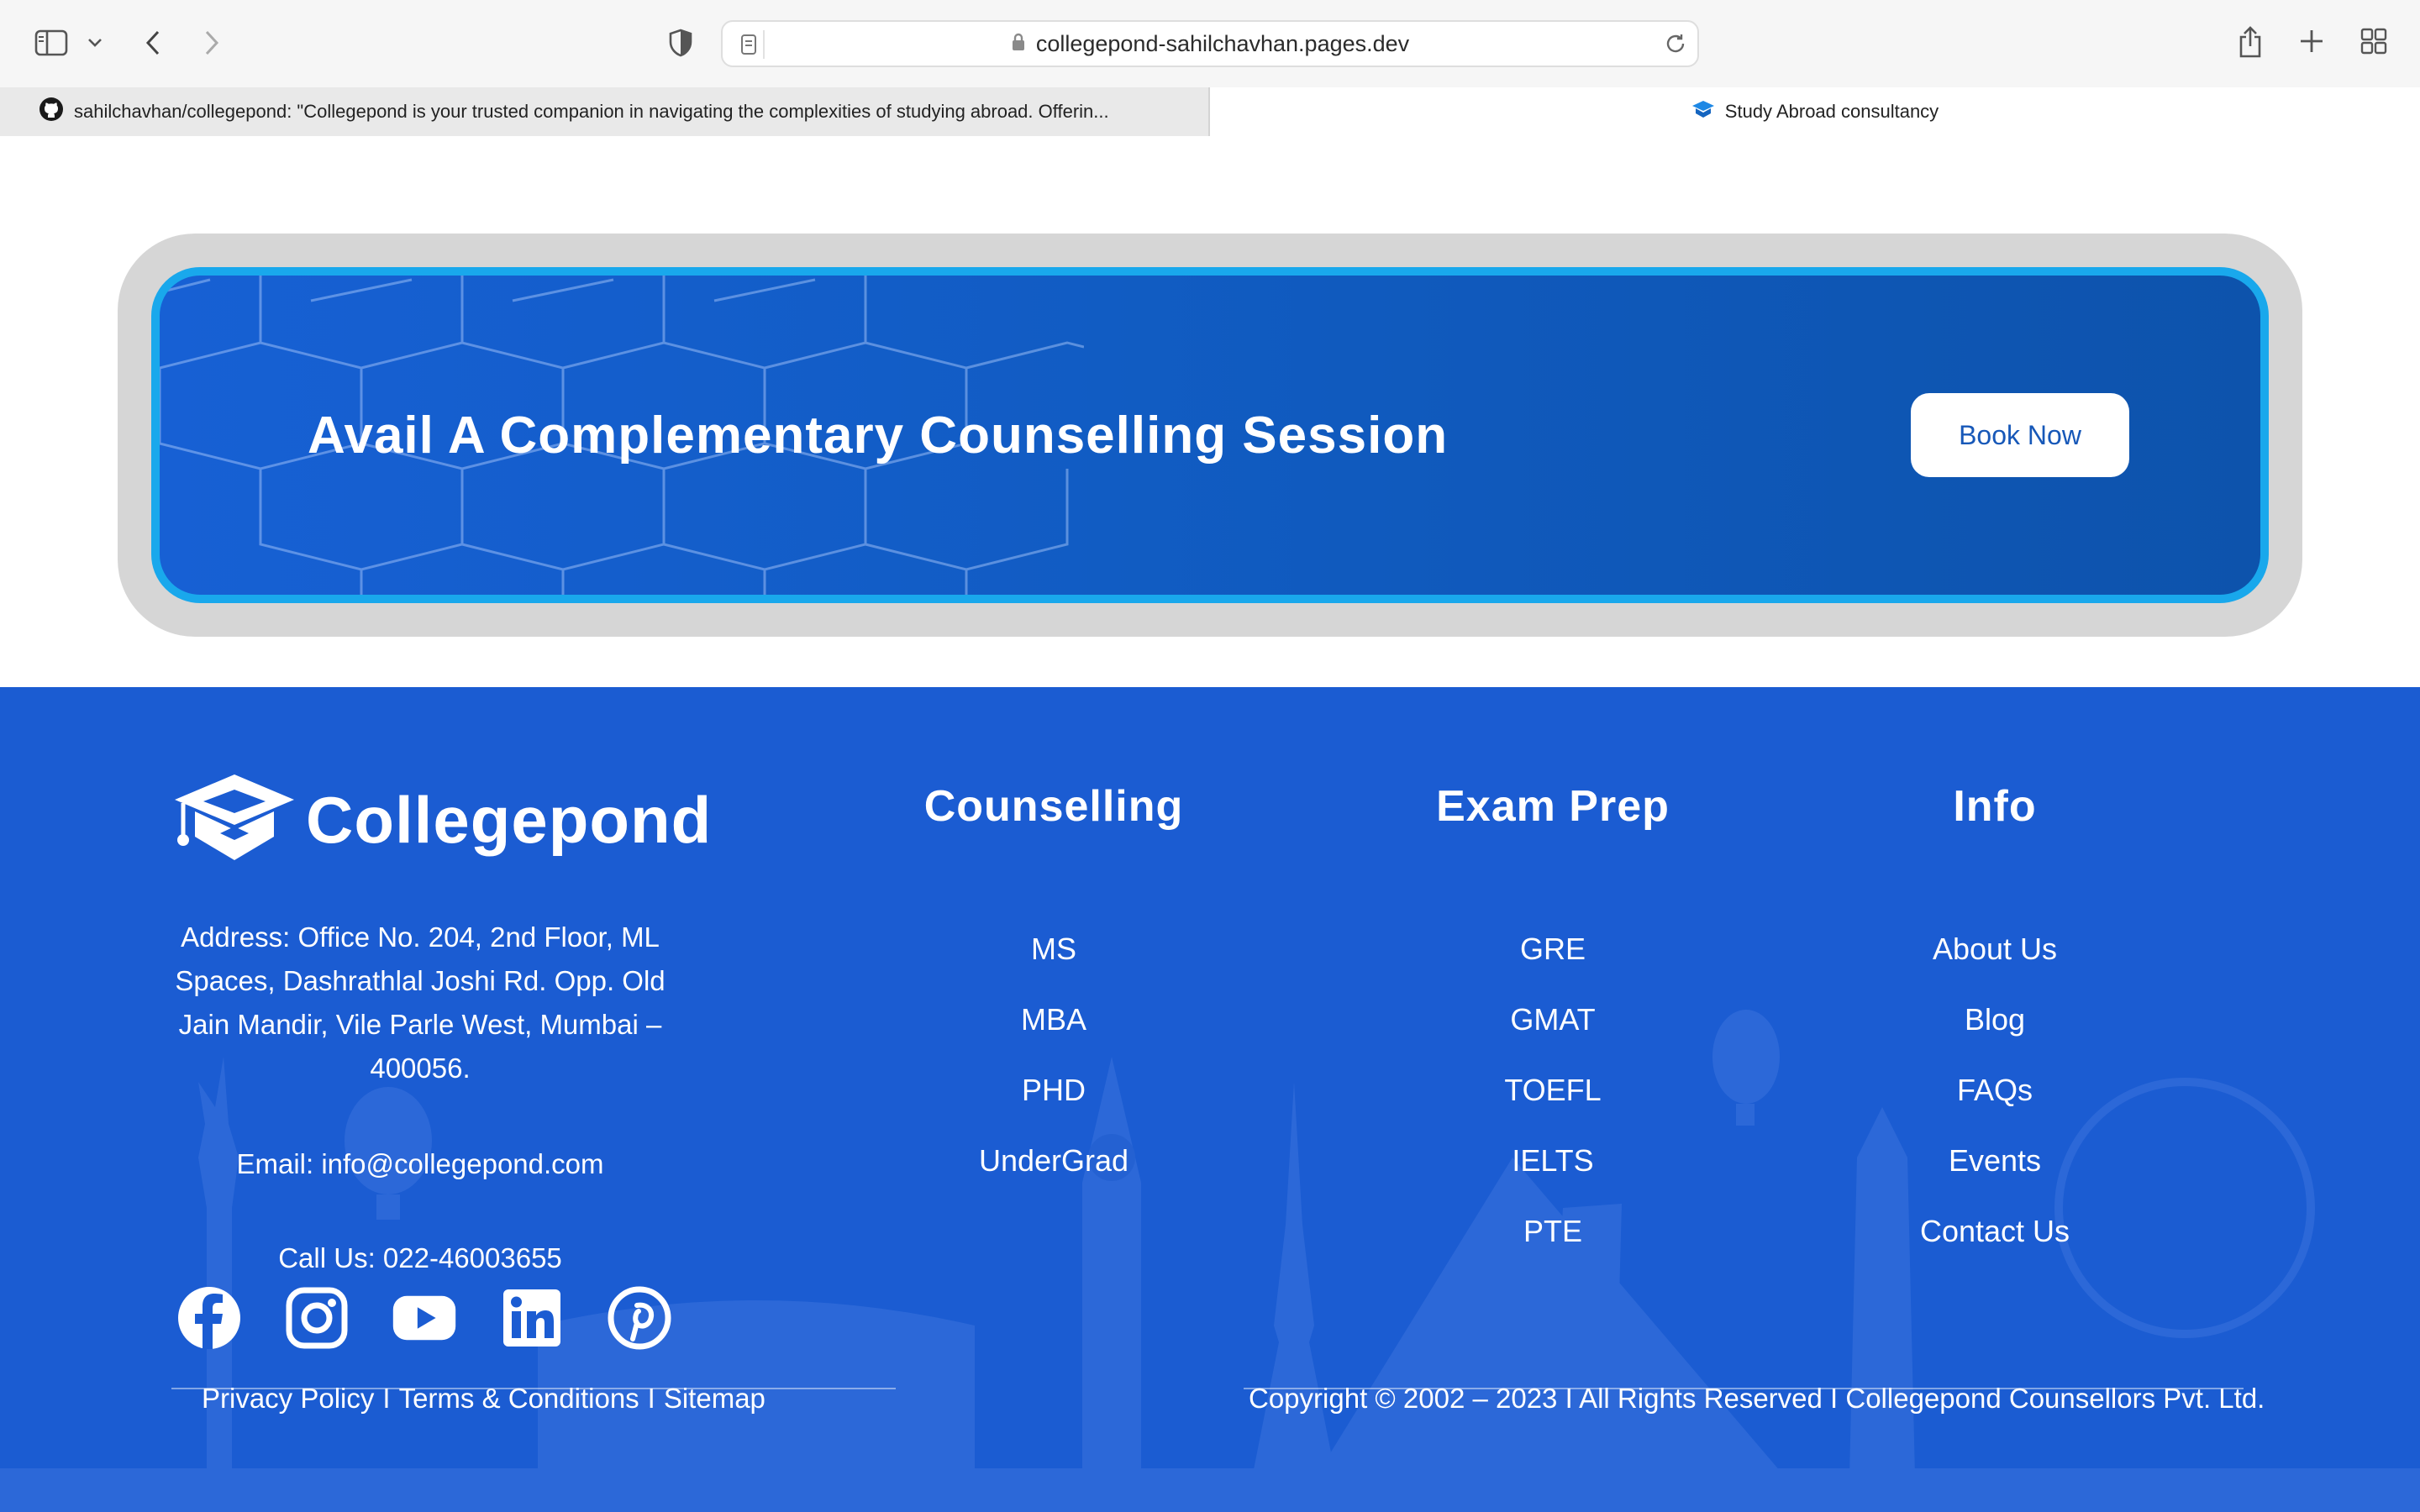  What do you see at coordinates (52, 112) in the screenshot?
I see `github-icon` at bounding box center [52, 112].